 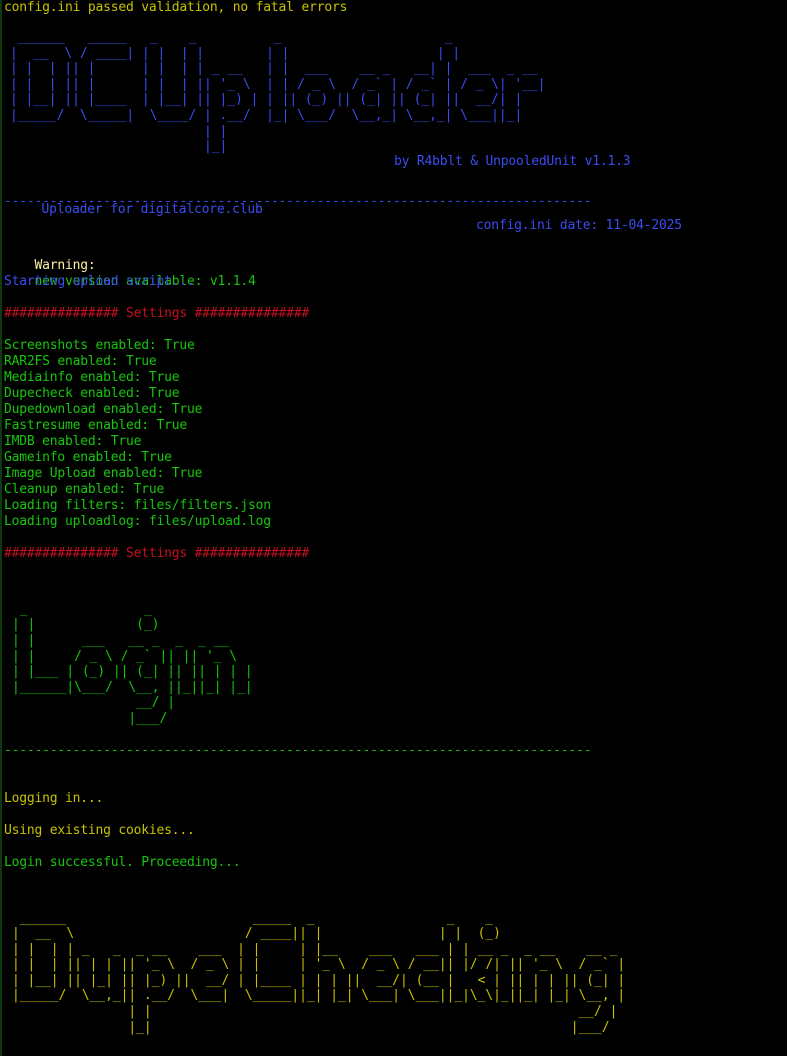 What do you see at coordinates (103, 409) in the screenshot?
I see `setting-line: Dupedownload enabled: True` at bounding box center [103, 409].